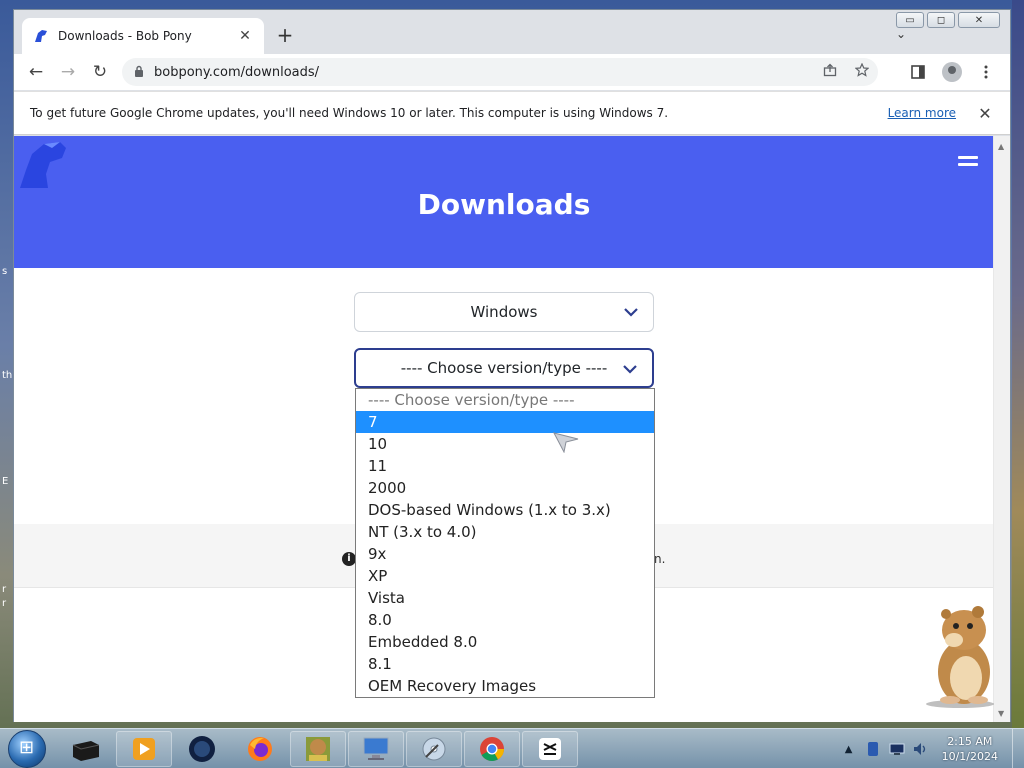  I want to click on page-title: Downloads, so click(504, 204).